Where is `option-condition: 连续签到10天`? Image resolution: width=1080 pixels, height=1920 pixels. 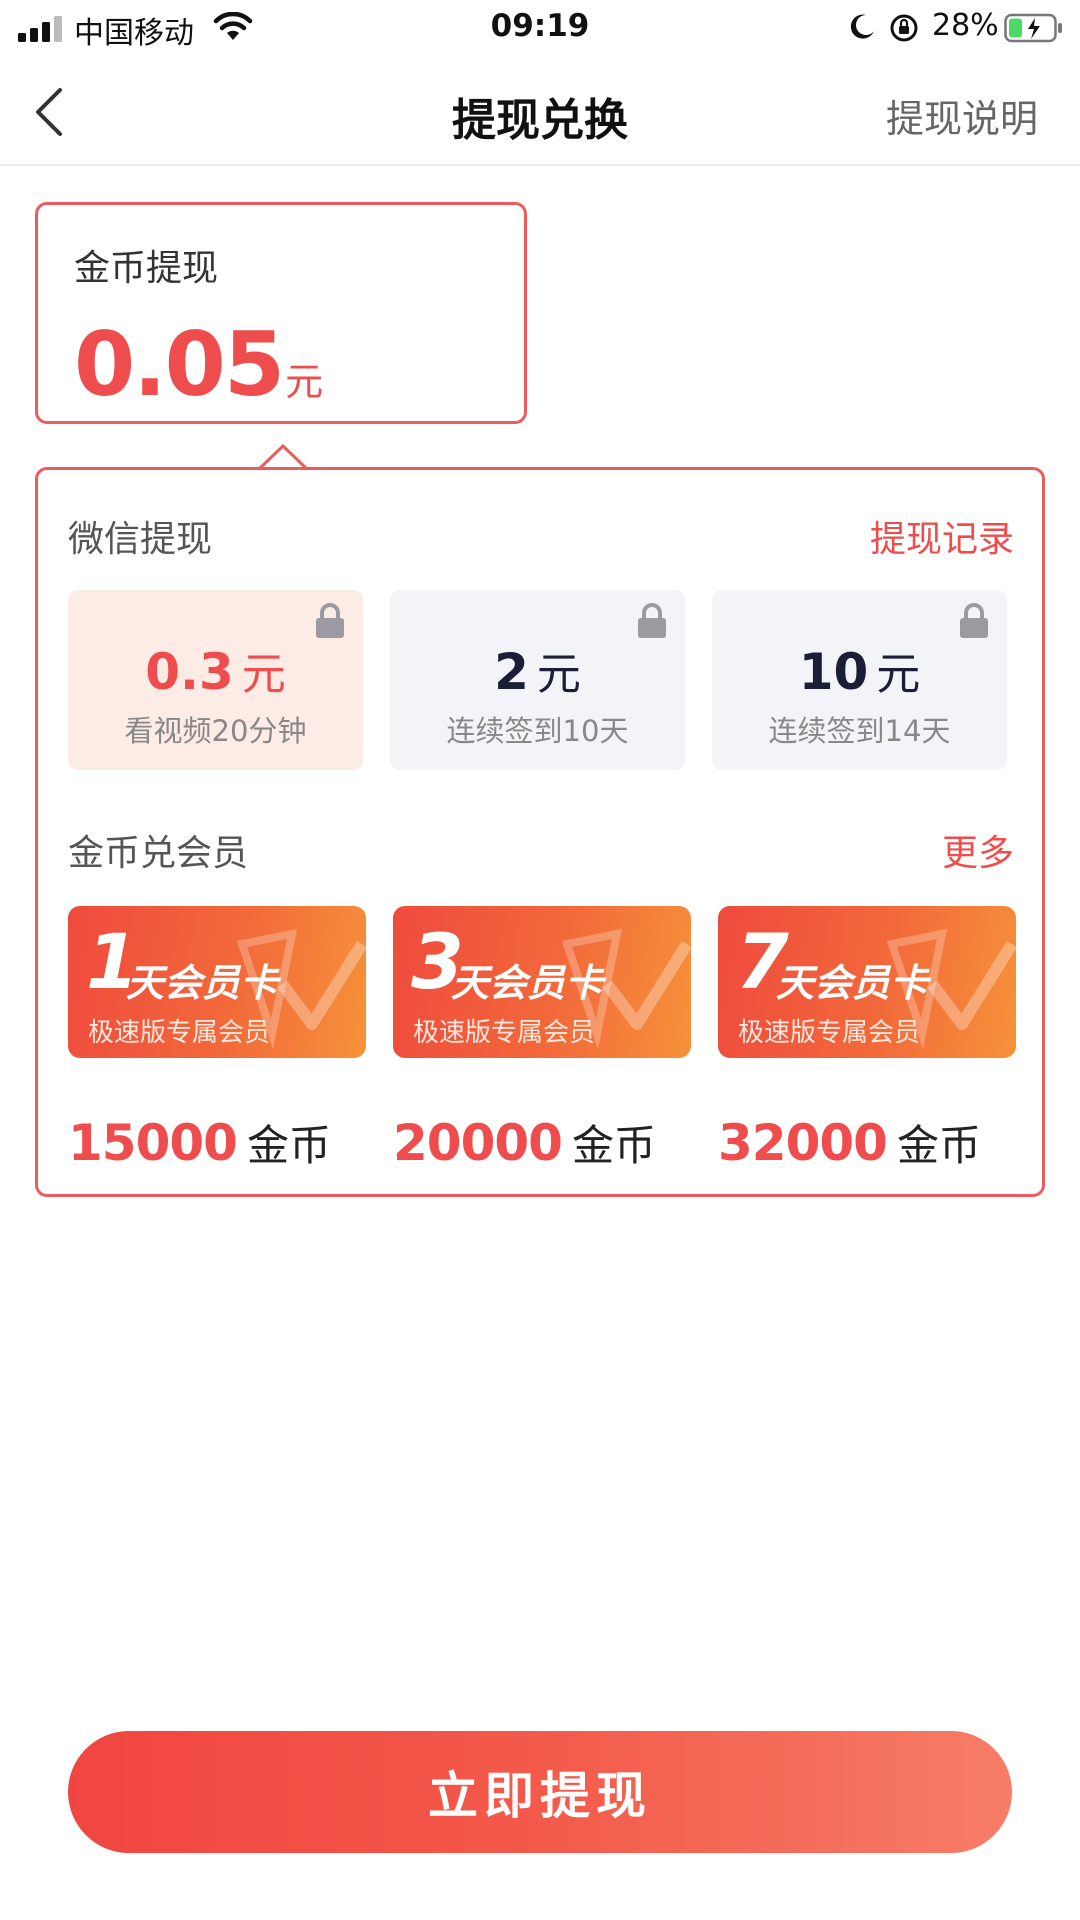 option-condition: 连续签到10天 is located at coordinates (537, 731).